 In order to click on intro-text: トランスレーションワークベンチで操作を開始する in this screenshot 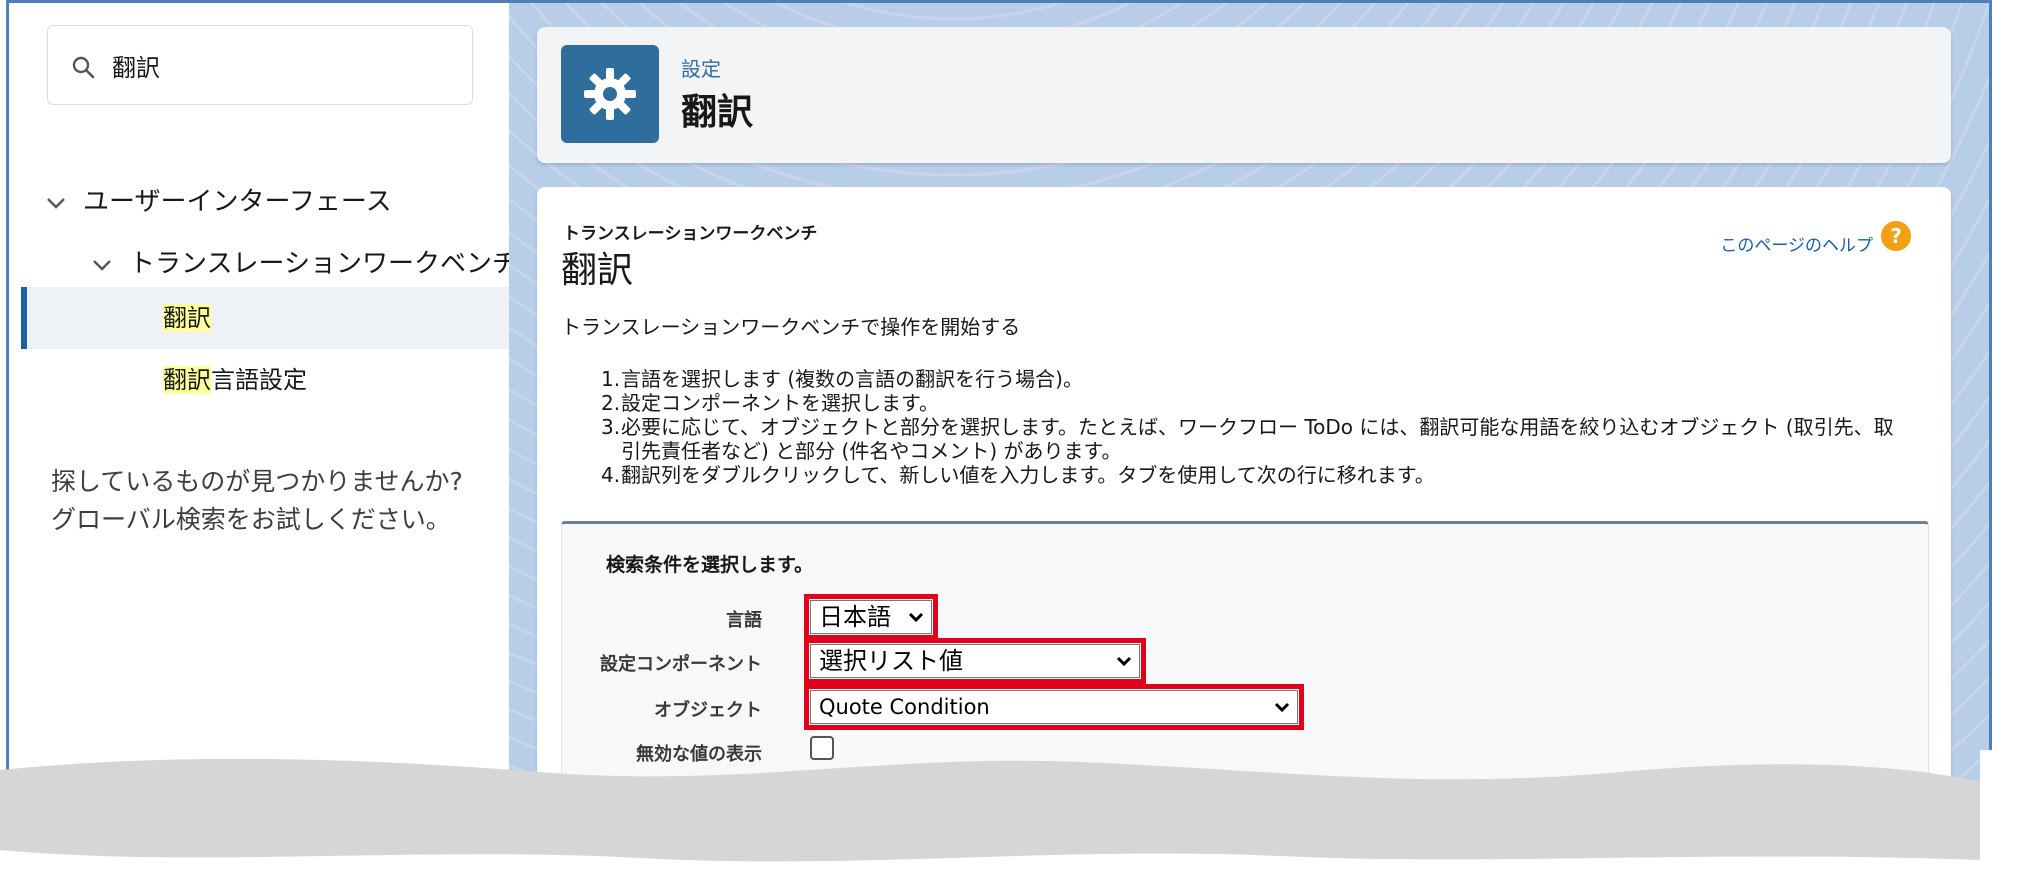, I will do `click(791, 327)`.